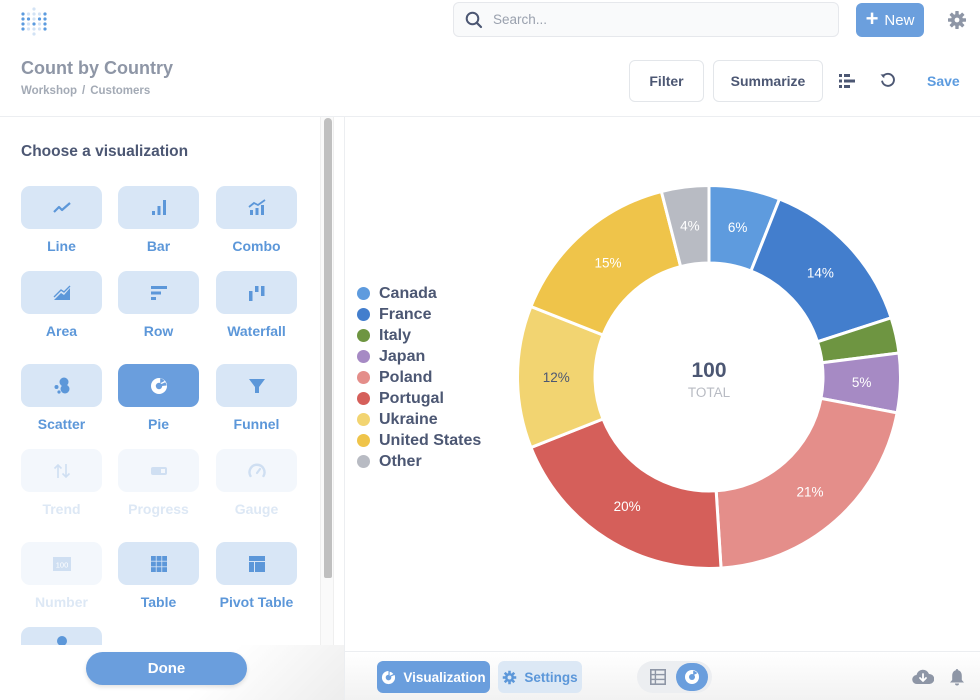 Image resolution: width=980 pixels, height=700 pixels. I want to click on sidebar-title: Choose a visualization, so click(105, 151).